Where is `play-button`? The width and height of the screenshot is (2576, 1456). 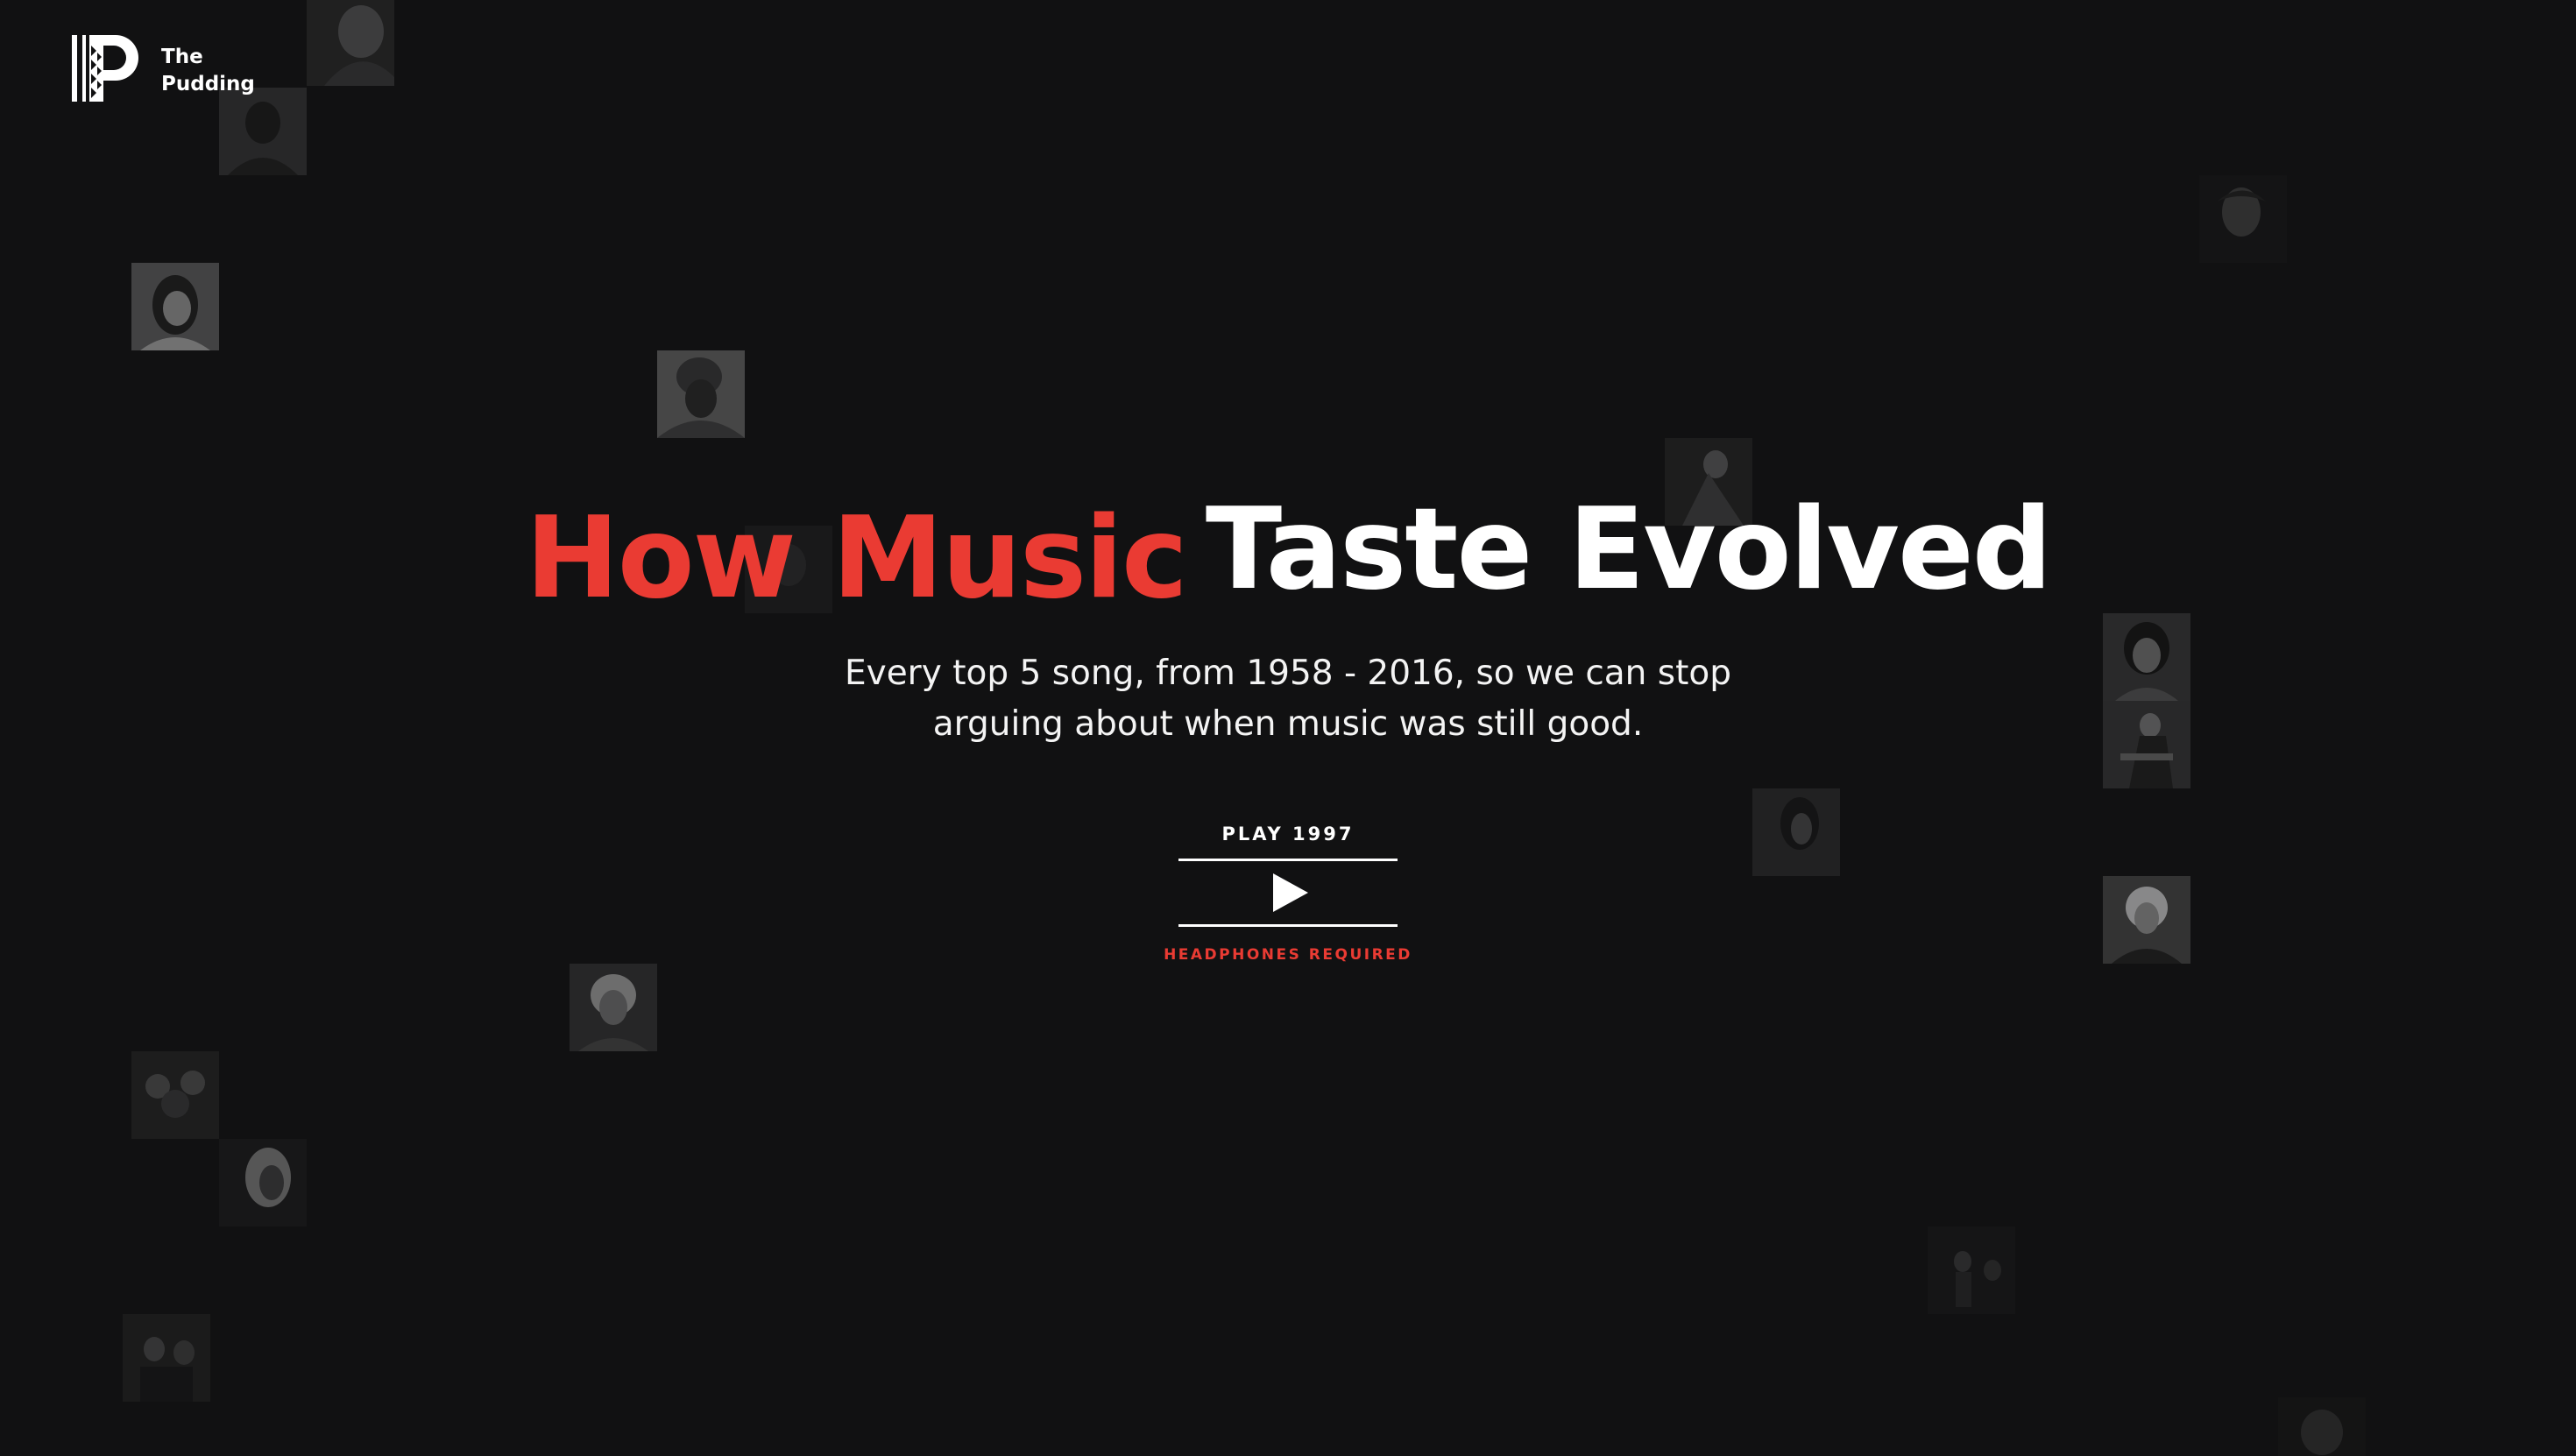 play-button is located at coordinates (1288, 893).